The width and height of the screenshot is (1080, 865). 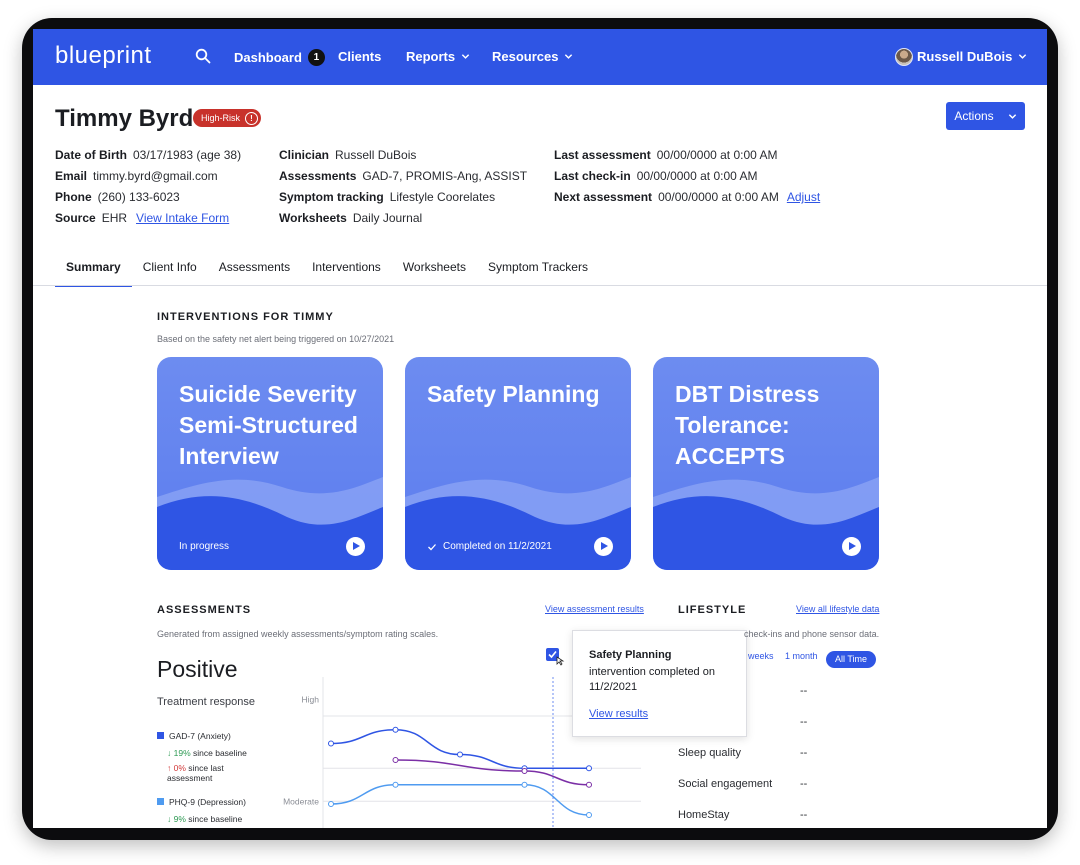 I want to click on info-clinician: Clinician Russell DuBois, so click(x=348, y=155).